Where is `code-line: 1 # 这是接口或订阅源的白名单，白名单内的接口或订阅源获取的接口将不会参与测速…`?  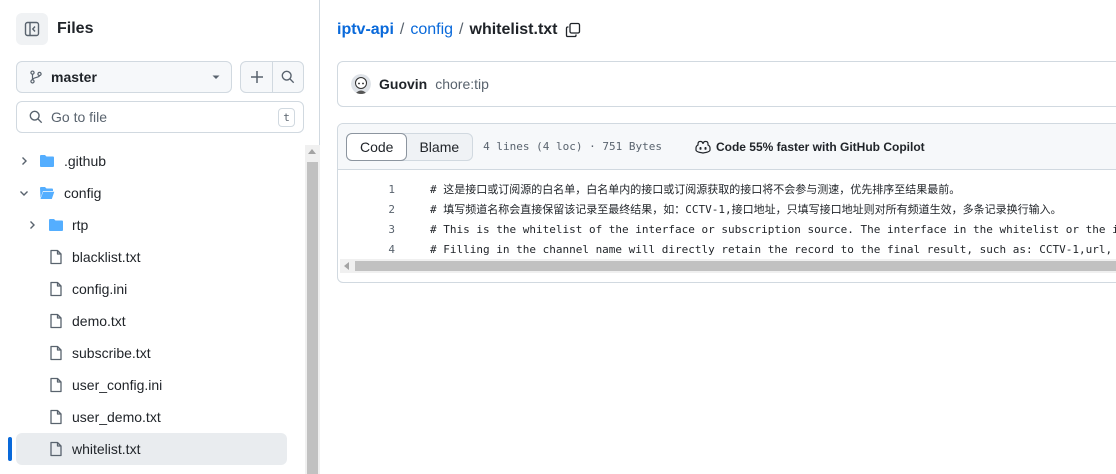
code-line: 1 # 这是接口或订阅源的白名单，白名单内的接口或订阅源获取的接口将不会参与测速… is located at coordinates (727, 189).